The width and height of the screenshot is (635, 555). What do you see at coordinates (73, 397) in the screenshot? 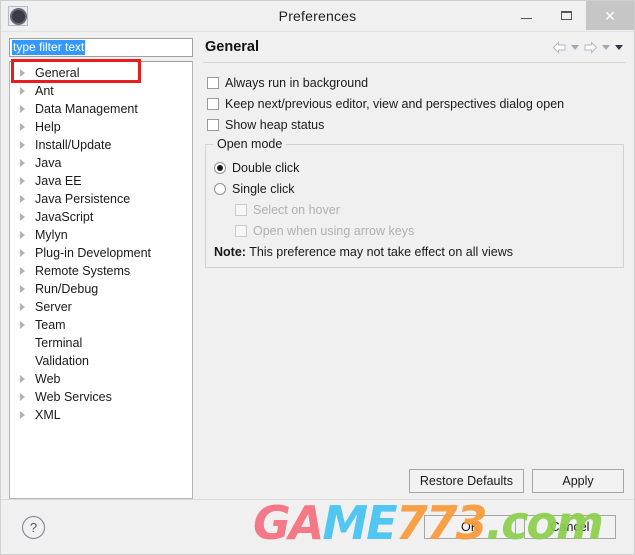
I see `sidebar-item-label: Web Services` at bounding box center [73, 397].